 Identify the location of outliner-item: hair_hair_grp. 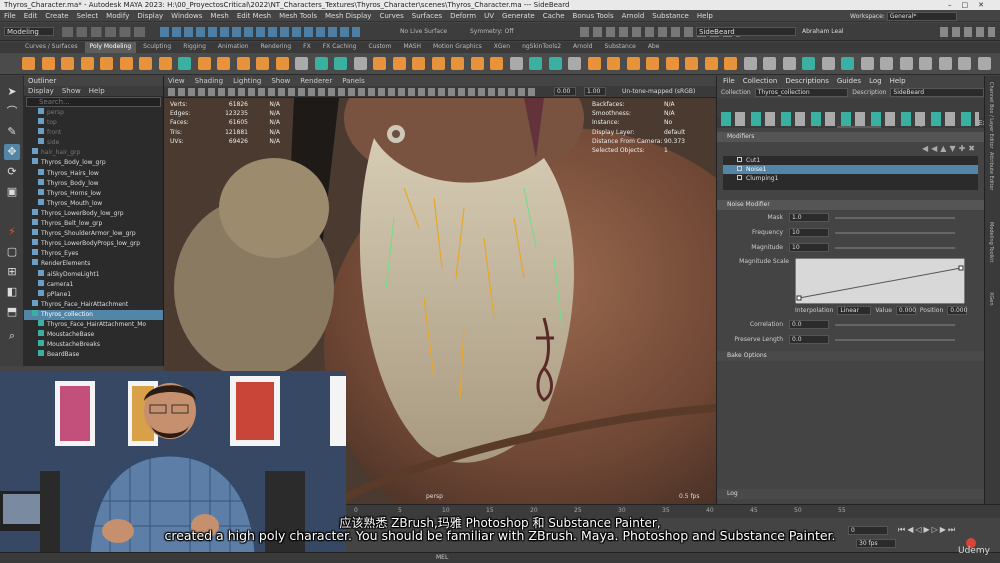
(93, 153).